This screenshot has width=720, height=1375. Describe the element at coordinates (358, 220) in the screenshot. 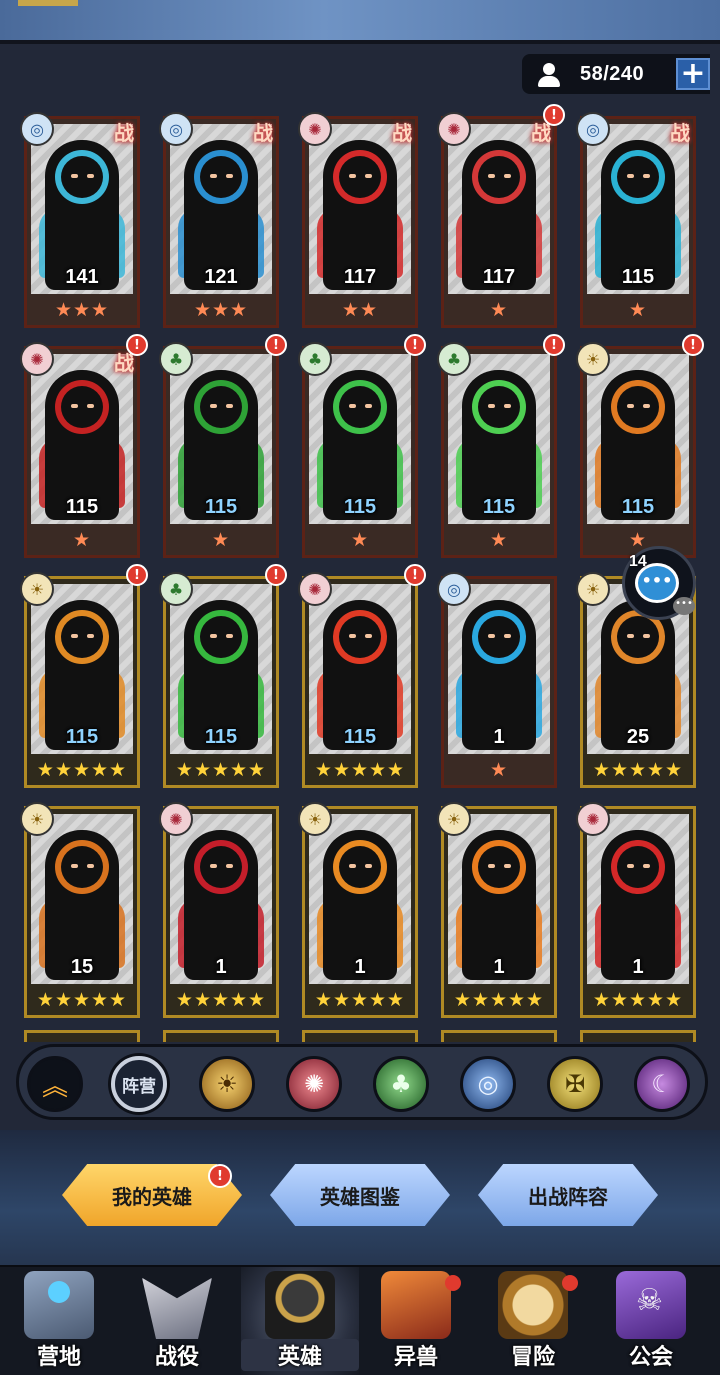

I see `hero-card: 117 ★★ ✺ 战` at that location.